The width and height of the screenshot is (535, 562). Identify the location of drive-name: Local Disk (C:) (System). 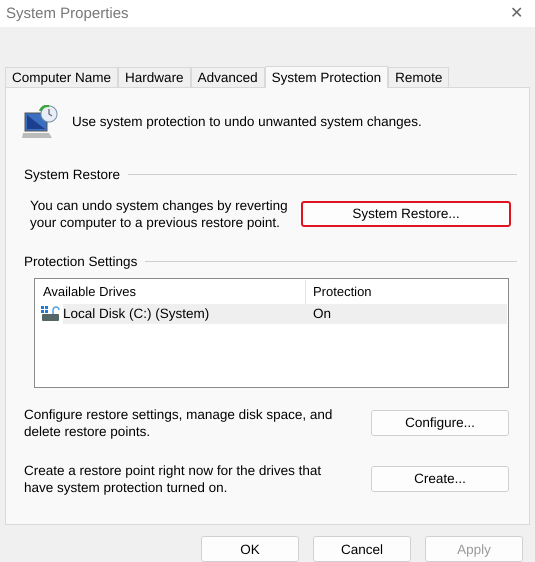
(184, 314).